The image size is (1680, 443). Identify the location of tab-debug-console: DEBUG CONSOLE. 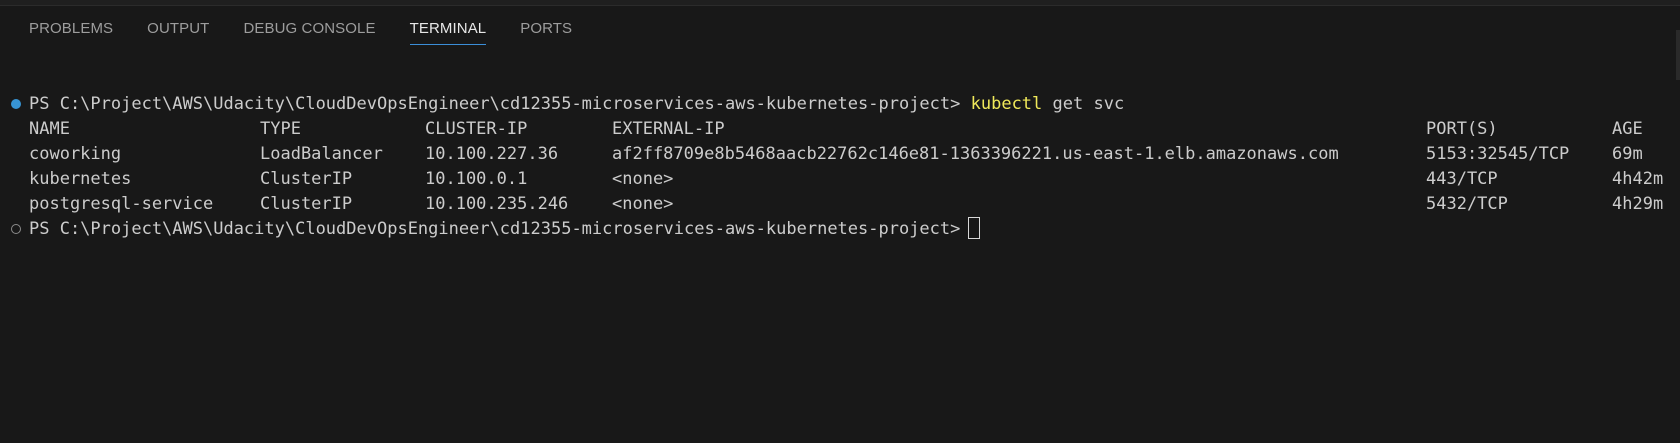
(309, 25).